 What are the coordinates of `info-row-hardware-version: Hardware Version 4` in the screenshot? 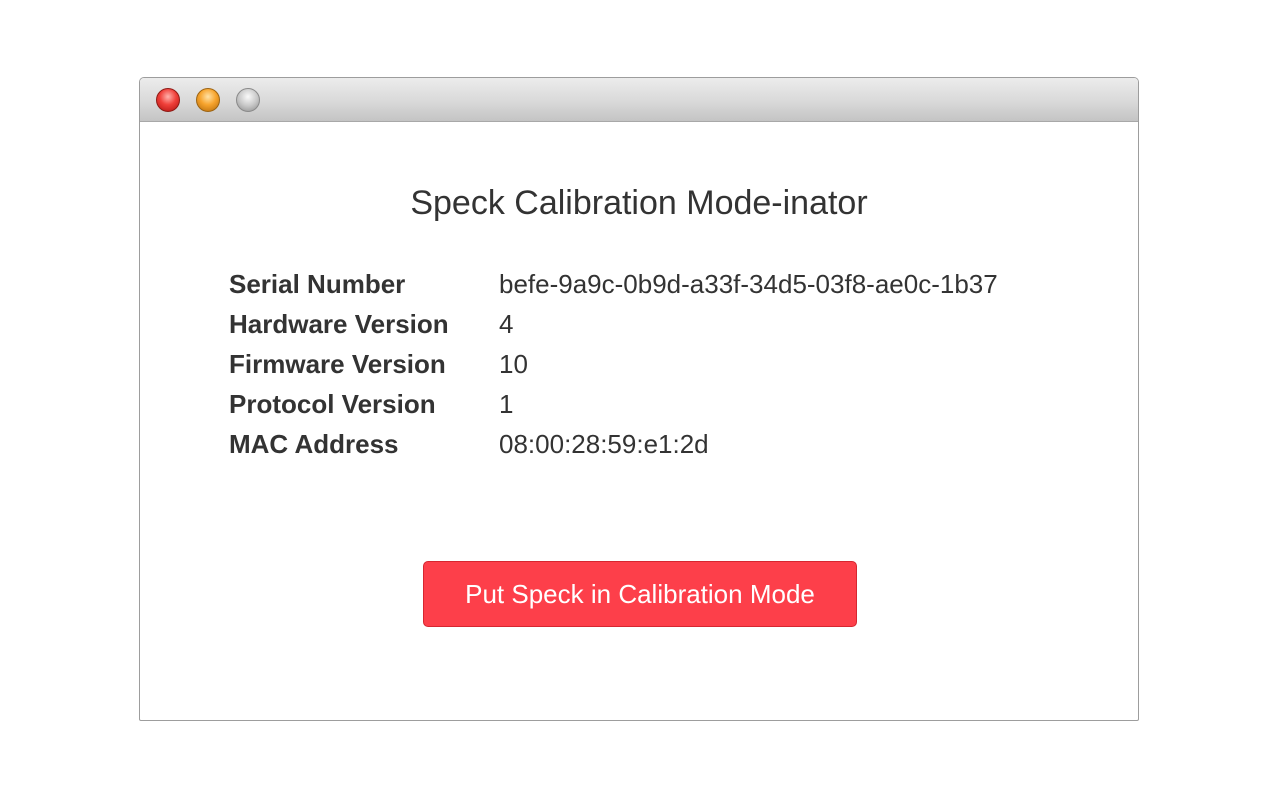 It's located at (649, 324).